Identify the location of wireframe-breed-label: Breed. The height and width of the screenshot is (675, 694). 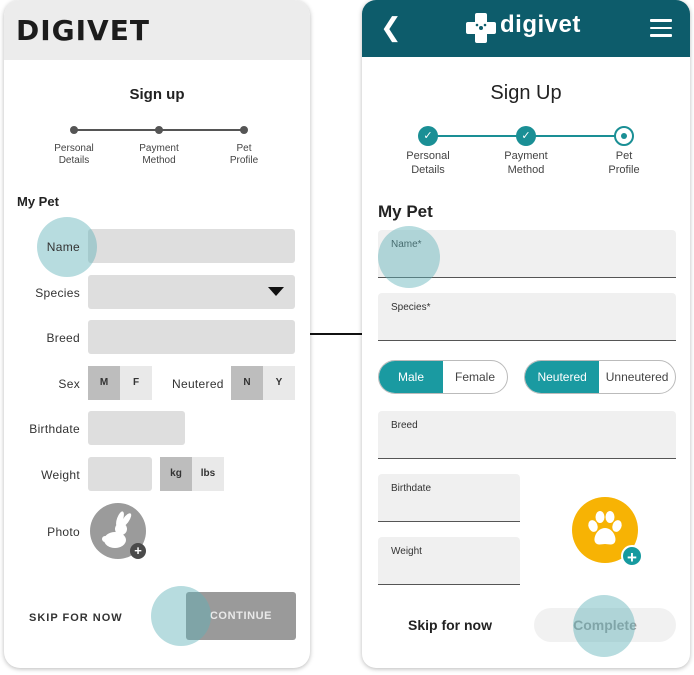
(63, 338).